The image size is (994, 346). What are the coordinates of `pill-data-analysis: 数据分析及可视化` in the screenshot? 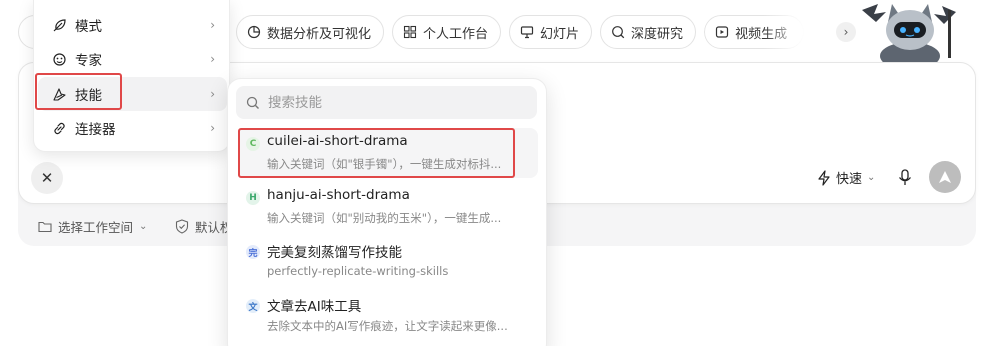 It's located at (310, 32).